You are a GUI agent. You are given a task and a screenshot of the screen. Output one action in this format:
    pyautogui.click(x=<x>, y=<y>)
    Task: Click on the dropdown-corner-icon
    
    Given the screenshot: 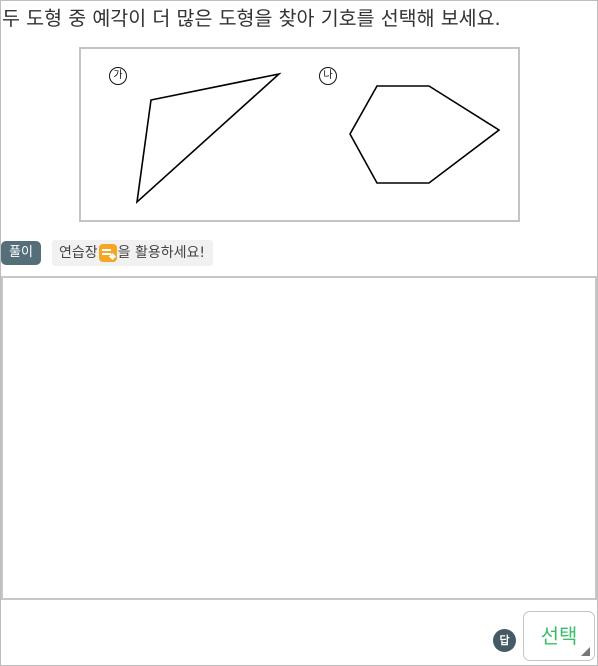 What is the action you would take?
    pyautogui.click(x=585, y=651)
    